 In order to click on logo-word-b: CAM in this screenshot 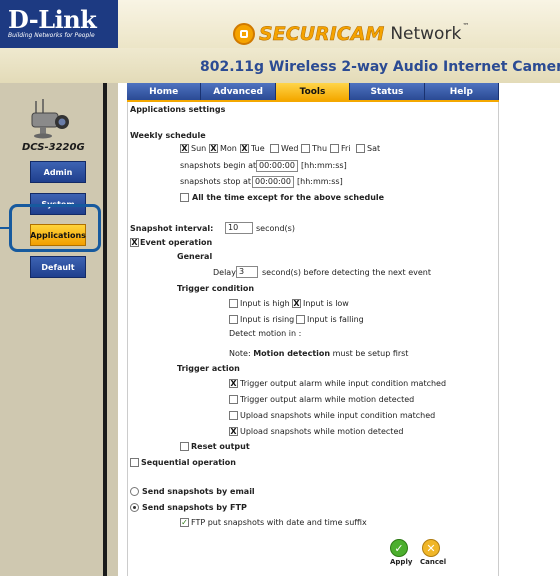, I will do `click(360, 34)`.